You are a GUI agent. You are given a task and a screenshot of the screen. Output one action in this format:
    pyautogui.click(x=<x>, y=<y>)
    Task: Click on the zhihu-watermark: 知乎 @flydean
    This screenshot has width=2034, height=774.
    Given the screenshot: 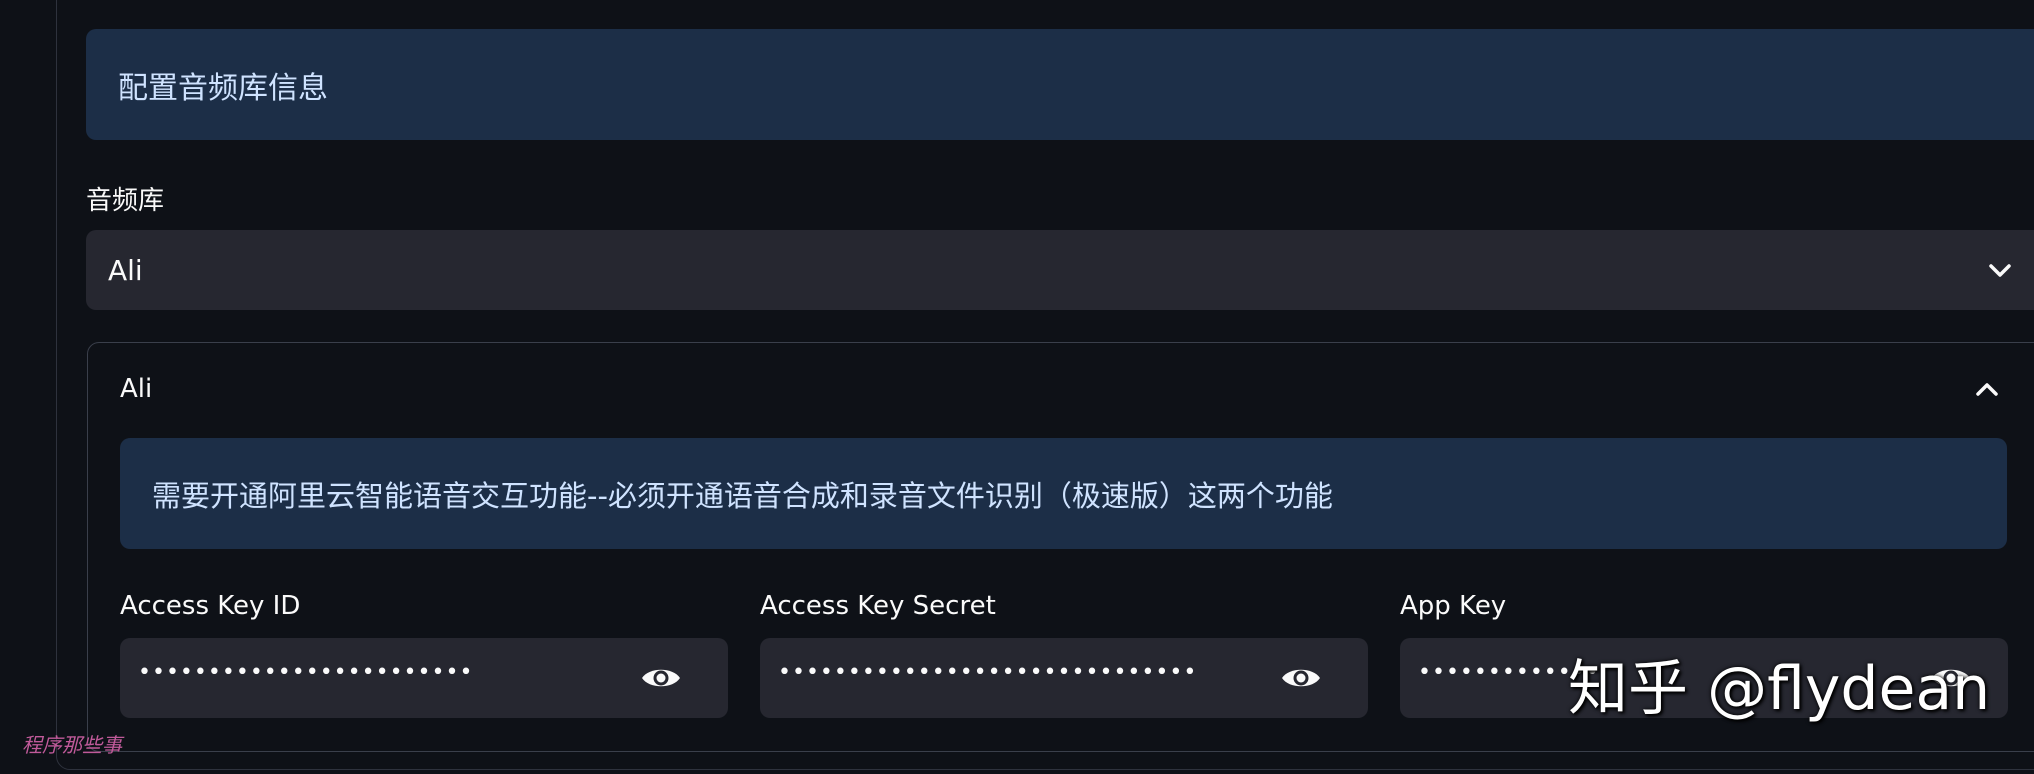 What is the action you would take?
    pyautogui.click(x=1779, y=689)
    